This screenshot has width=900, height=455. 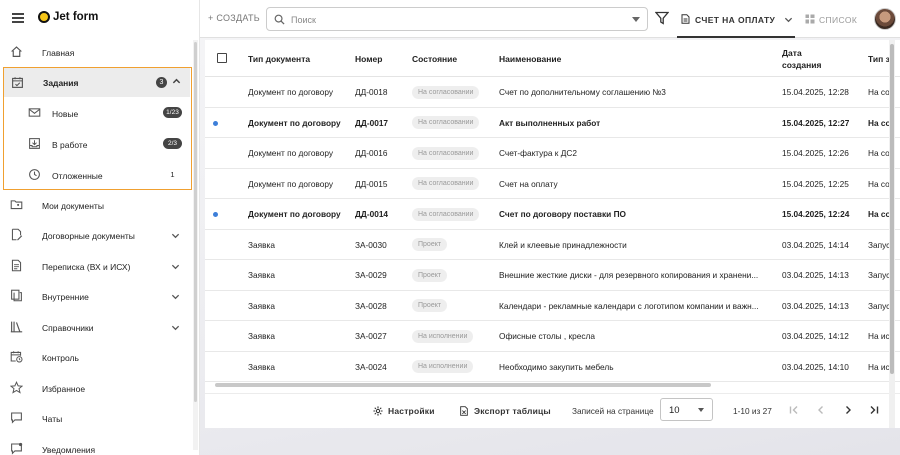 What do you see at coordinates (371, 366) in the screenshot?
I see `cell-number: ЗА-0024` at bounding box center [371, 366].